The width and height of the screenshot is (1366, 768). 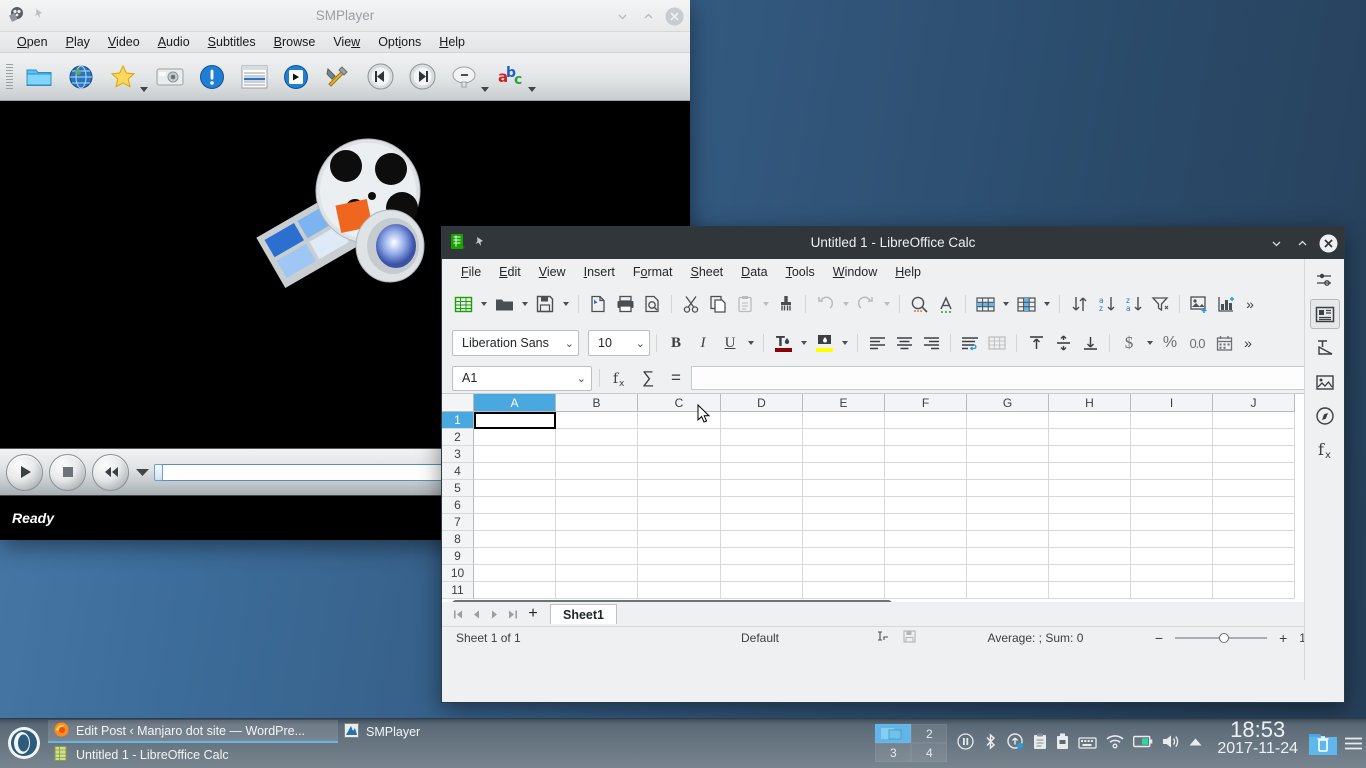 What do you see at coordinates (597, 437) in the screenshot?
I see `cell-b2` at bounding box center [597, 437].